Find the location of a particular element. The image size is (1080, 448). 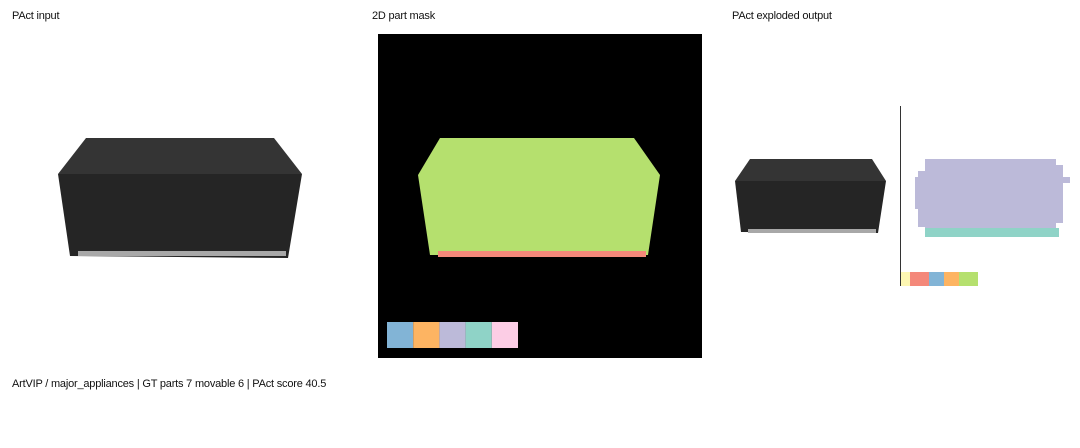

part-mask-canvas is located at coordinates (523, 243).